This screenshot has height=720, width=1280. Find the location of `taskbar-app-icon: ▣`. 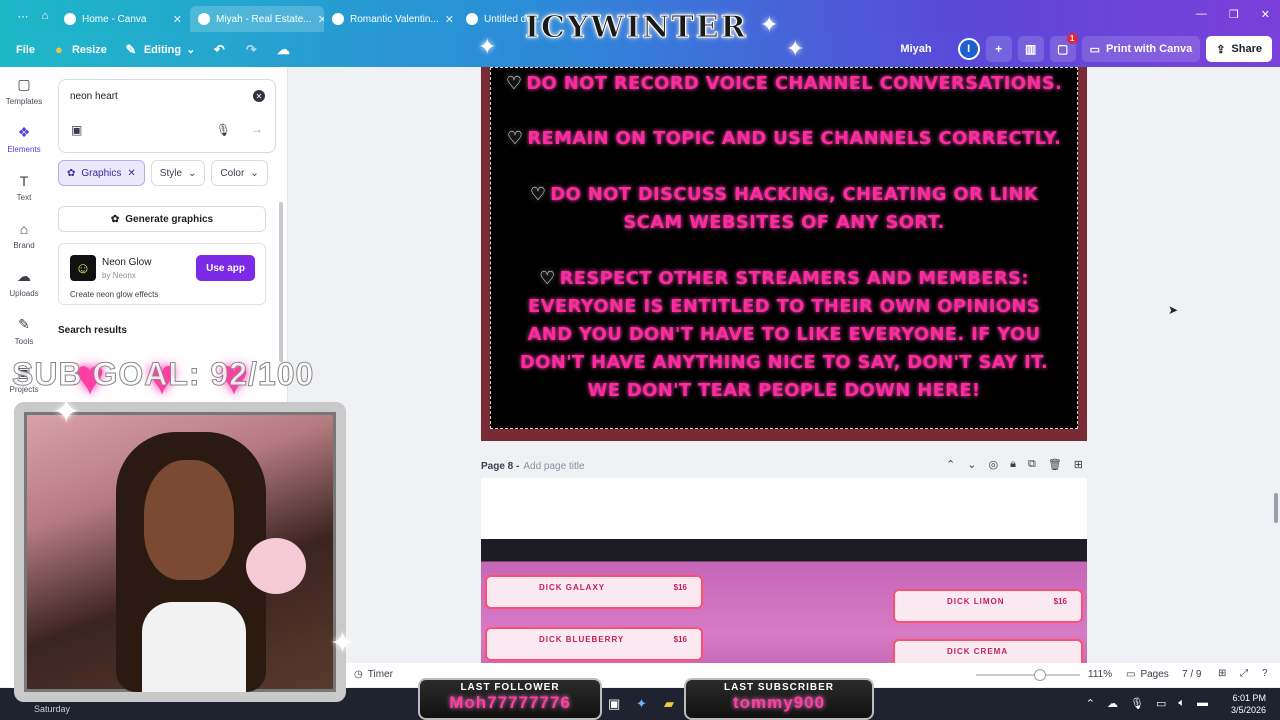

taskbar-app-icon: ▣ is located at coordinates (614, 704).